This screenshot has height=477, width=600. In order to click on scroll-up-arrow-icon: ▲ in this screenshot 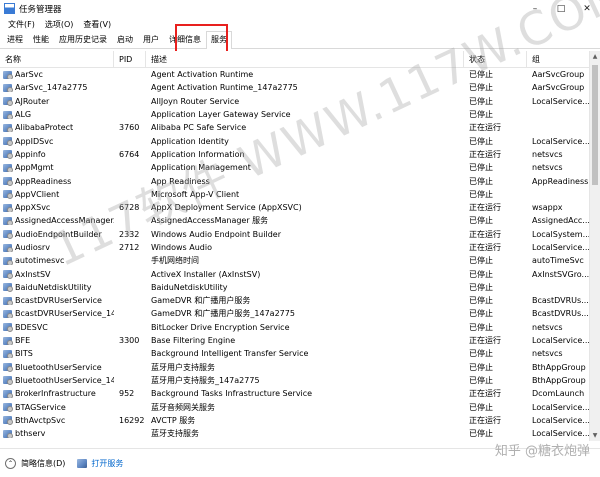, I will do `click(595, 56)`.